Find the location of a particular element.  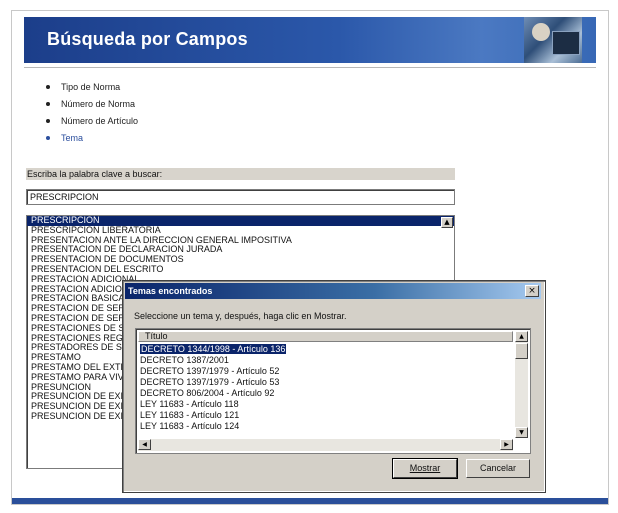

cancel-button: Cancelar is located at coordinates (498, 468).